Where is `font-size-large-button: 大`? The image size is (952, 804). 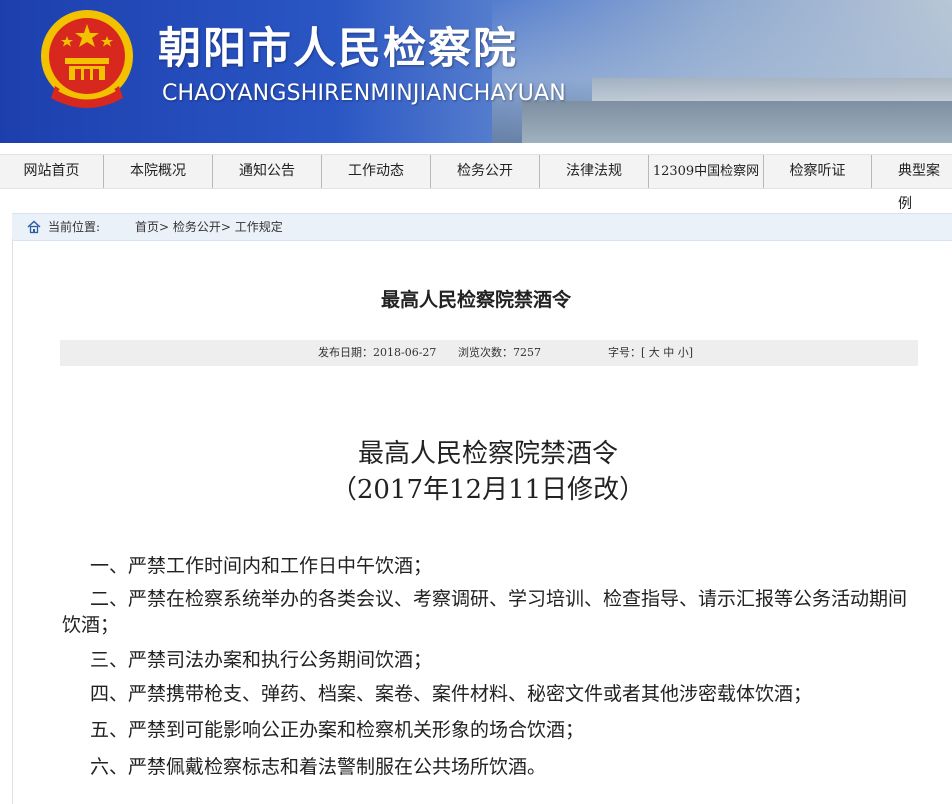 font-size-large-button: 大 is located at coordinates (654, 352).